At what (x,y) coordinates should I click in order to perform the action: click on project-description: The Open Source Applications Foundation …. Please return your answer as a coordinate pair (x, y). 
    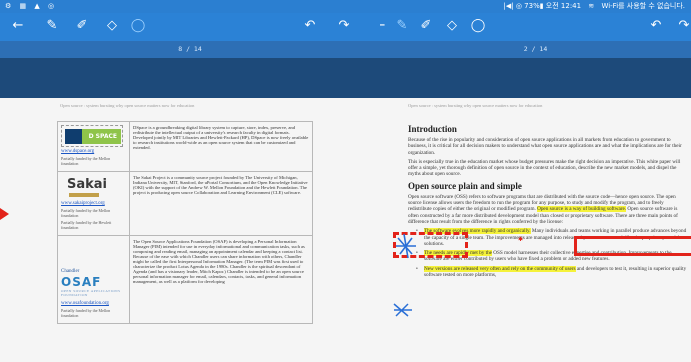
    Looking at the image, I should click on (221, 279).